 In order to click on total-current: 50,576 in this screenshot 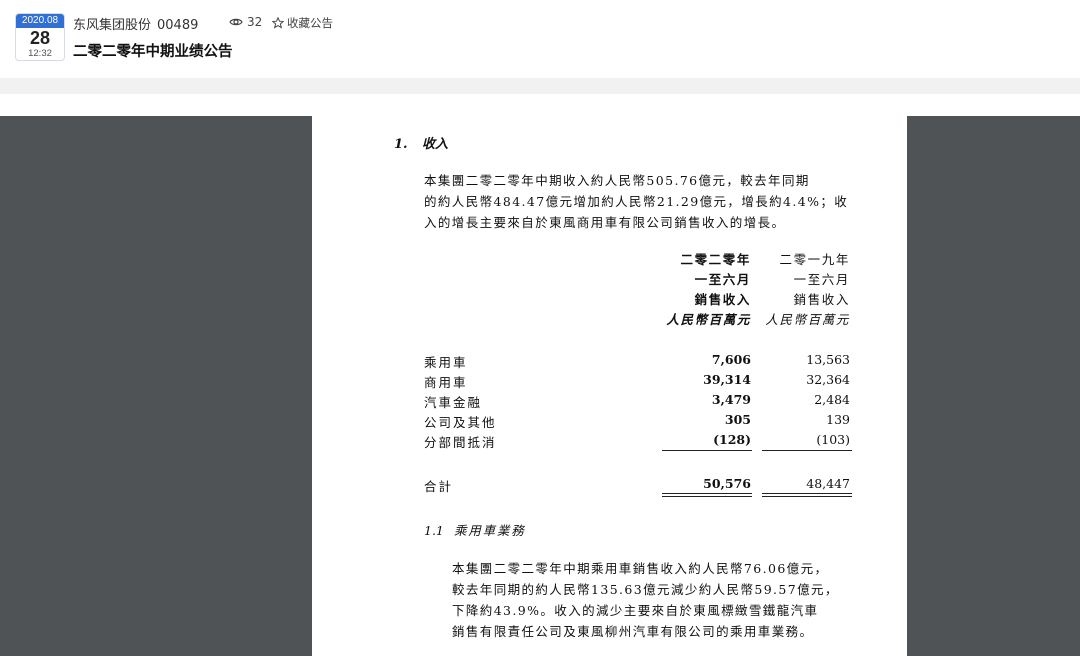, I will do `click(727, 483)`.